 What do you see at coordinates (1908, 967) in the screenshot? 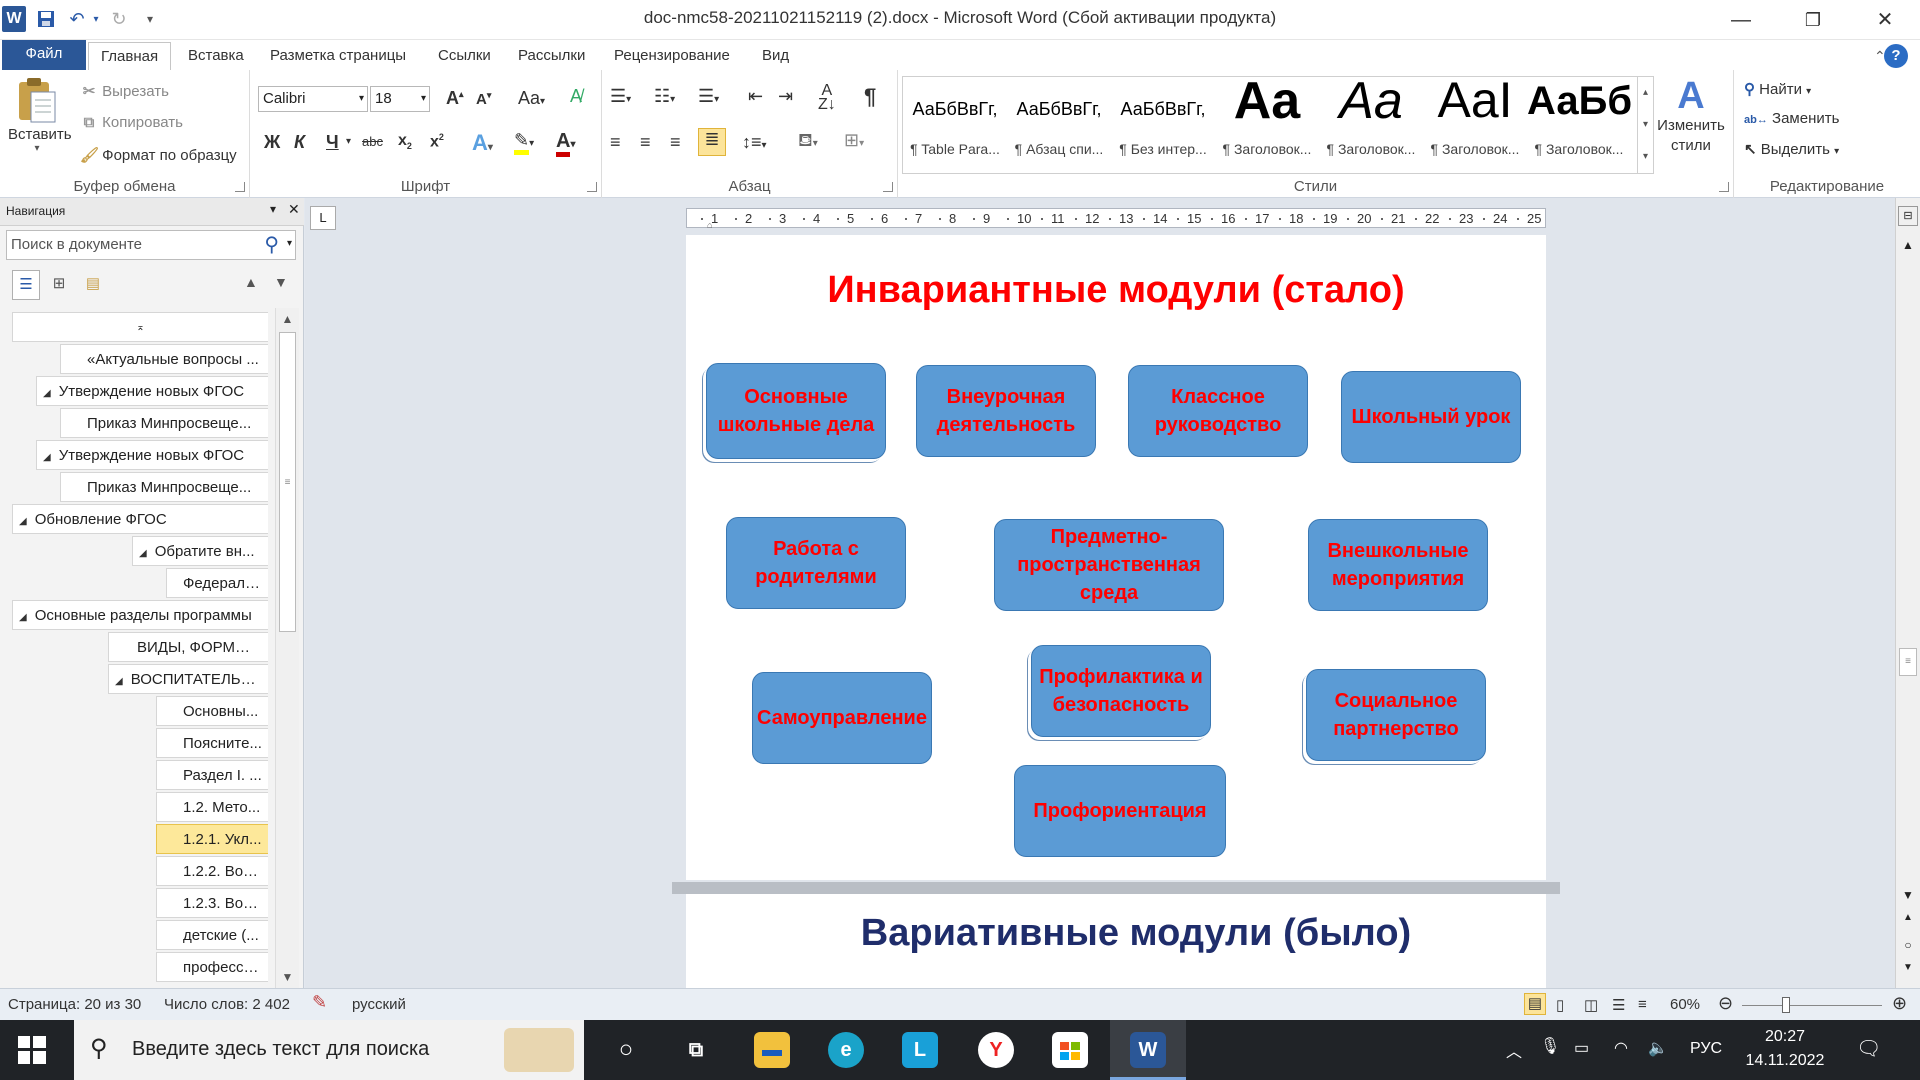
I see `next-page-icon: ▼` at bounding box center [1908, 967].